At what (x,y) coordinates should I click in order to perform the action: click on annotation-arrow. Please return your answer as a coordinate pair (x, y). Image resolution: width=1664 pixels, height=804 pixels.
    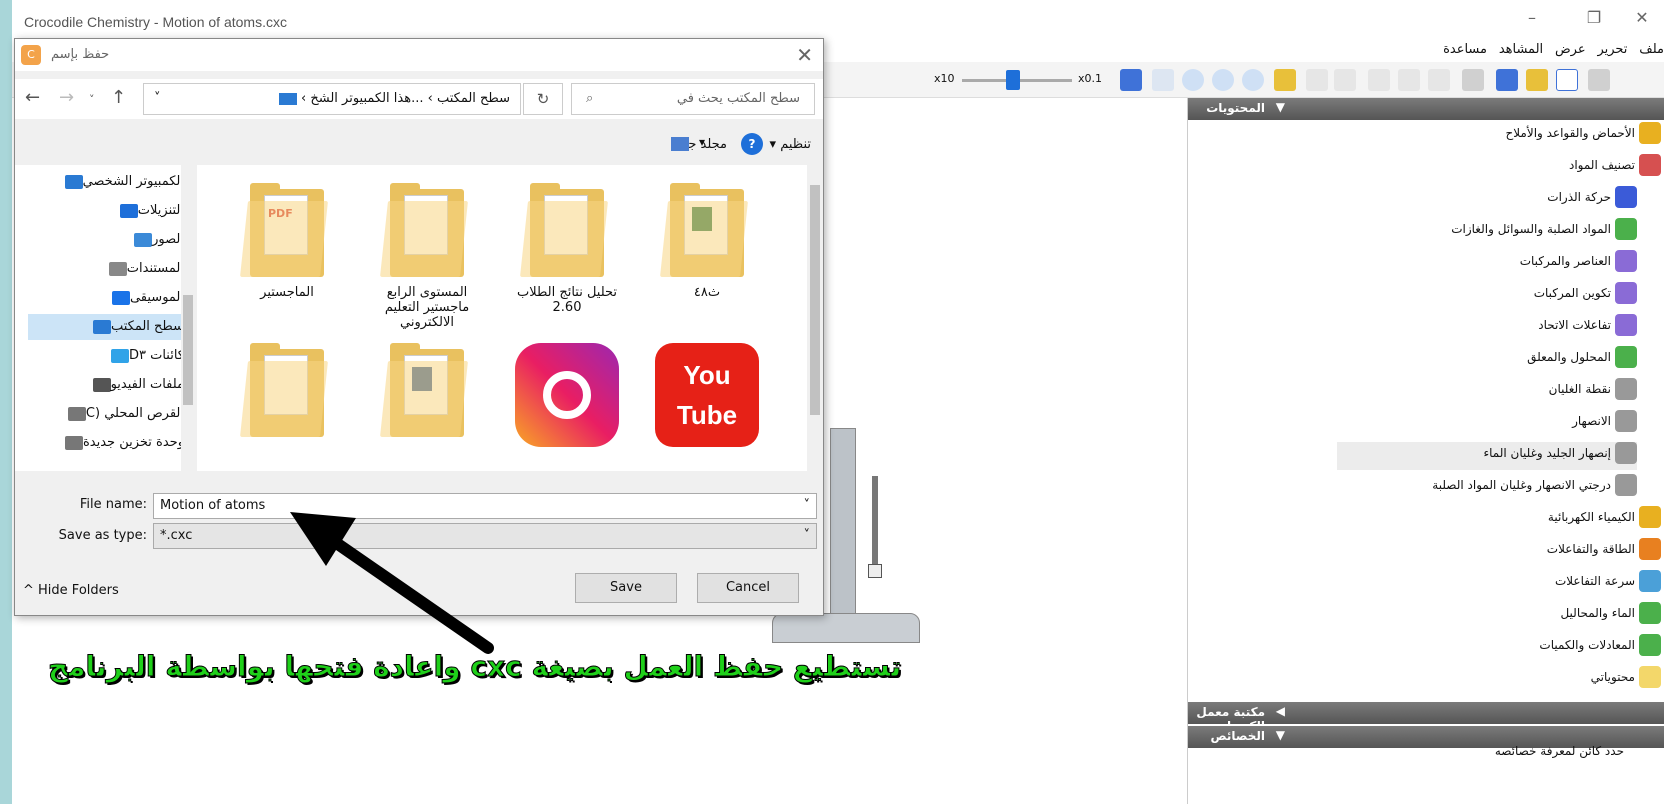
    Looking at the image, I should click on (392, 583).